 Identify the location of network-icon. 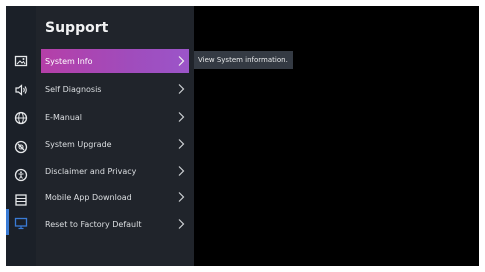
(21, 118).